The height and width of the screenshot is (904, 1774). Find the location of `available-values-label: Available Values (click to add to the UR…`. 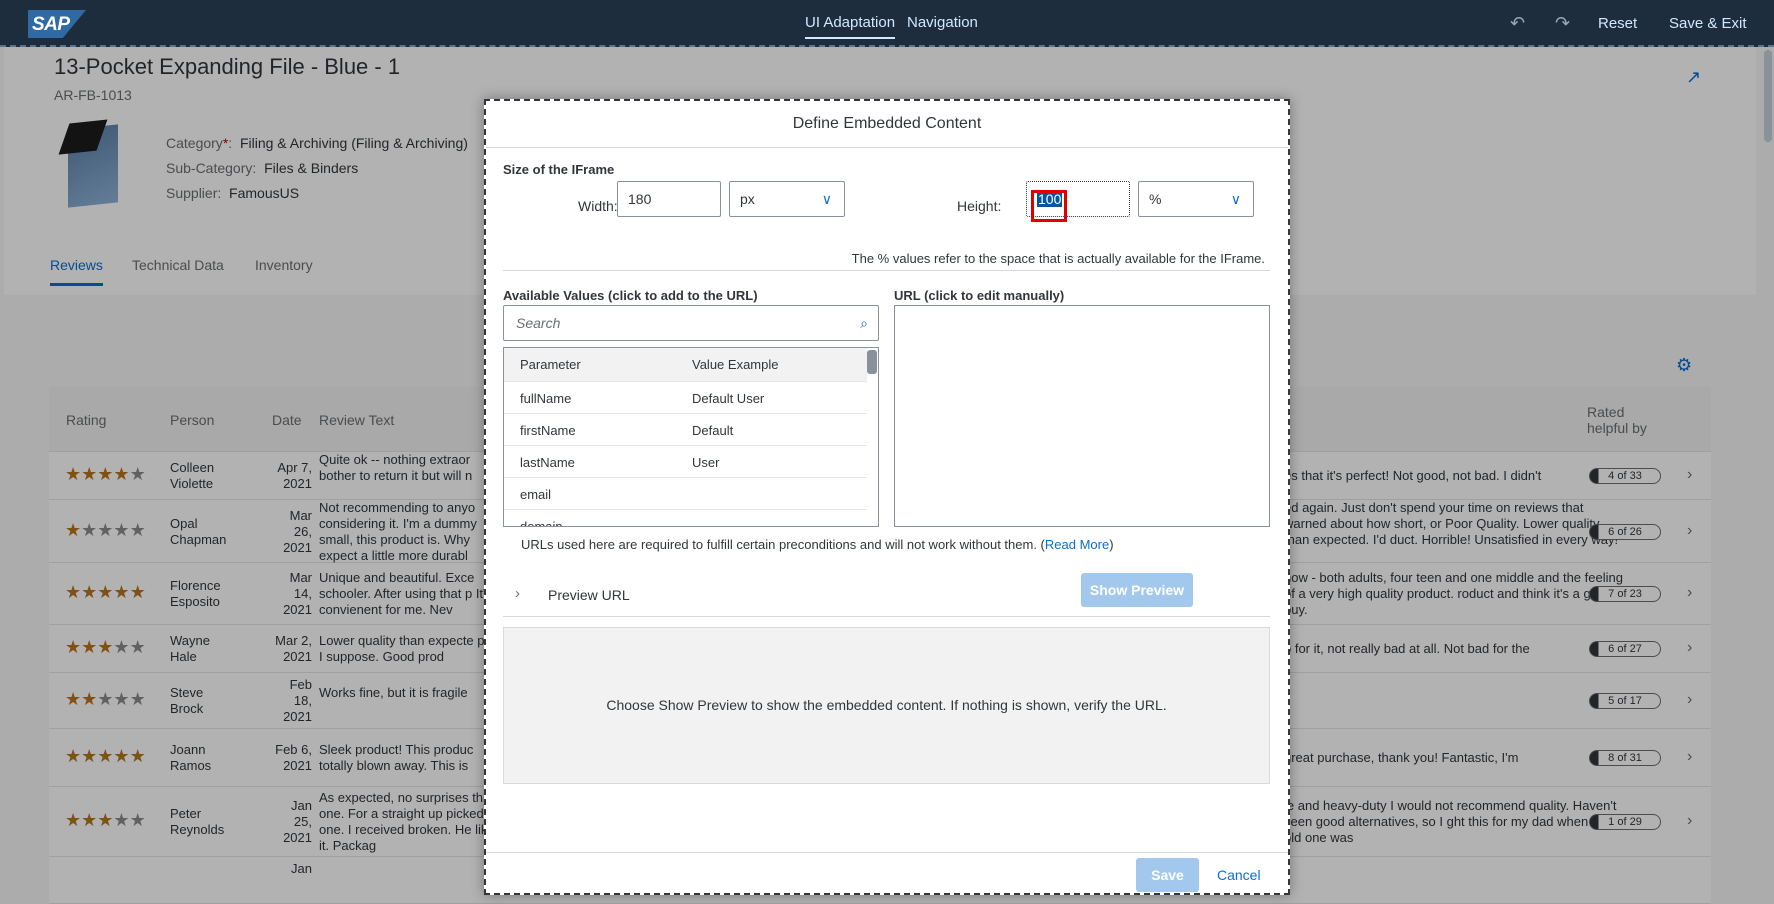

available-values-label: Available Values (click to add to the UR… is located at coordinates (630, 295).